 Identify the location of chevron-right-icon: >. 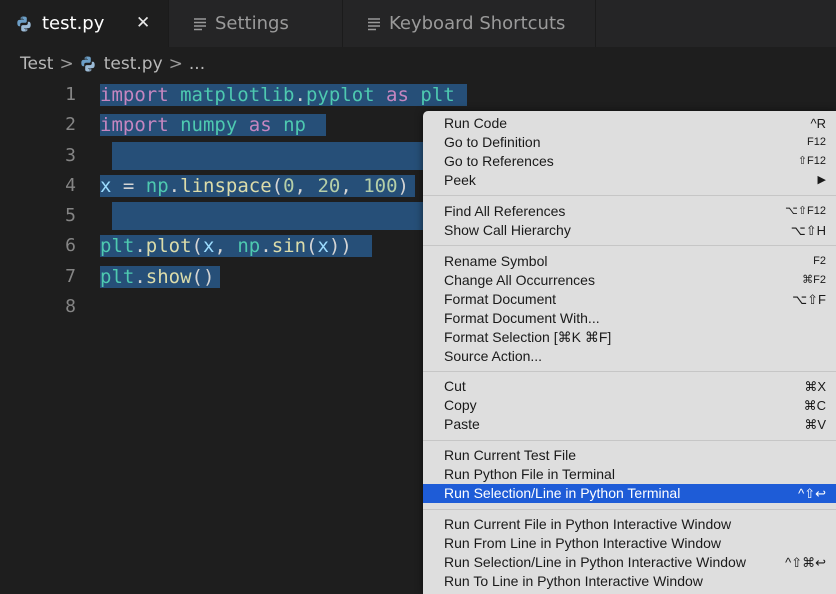
(175, 64).